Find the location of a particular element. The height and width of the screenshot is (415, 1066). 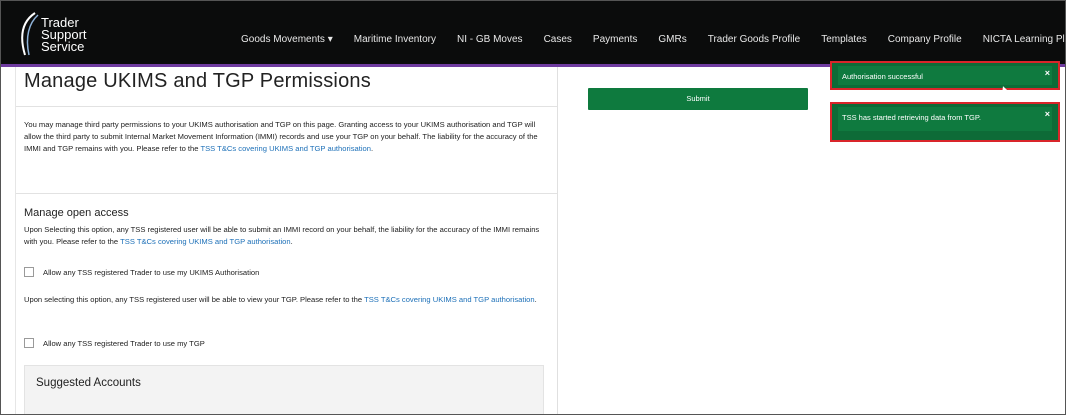

toast-message: Authorisation successful is located at coordinates (882, 76).